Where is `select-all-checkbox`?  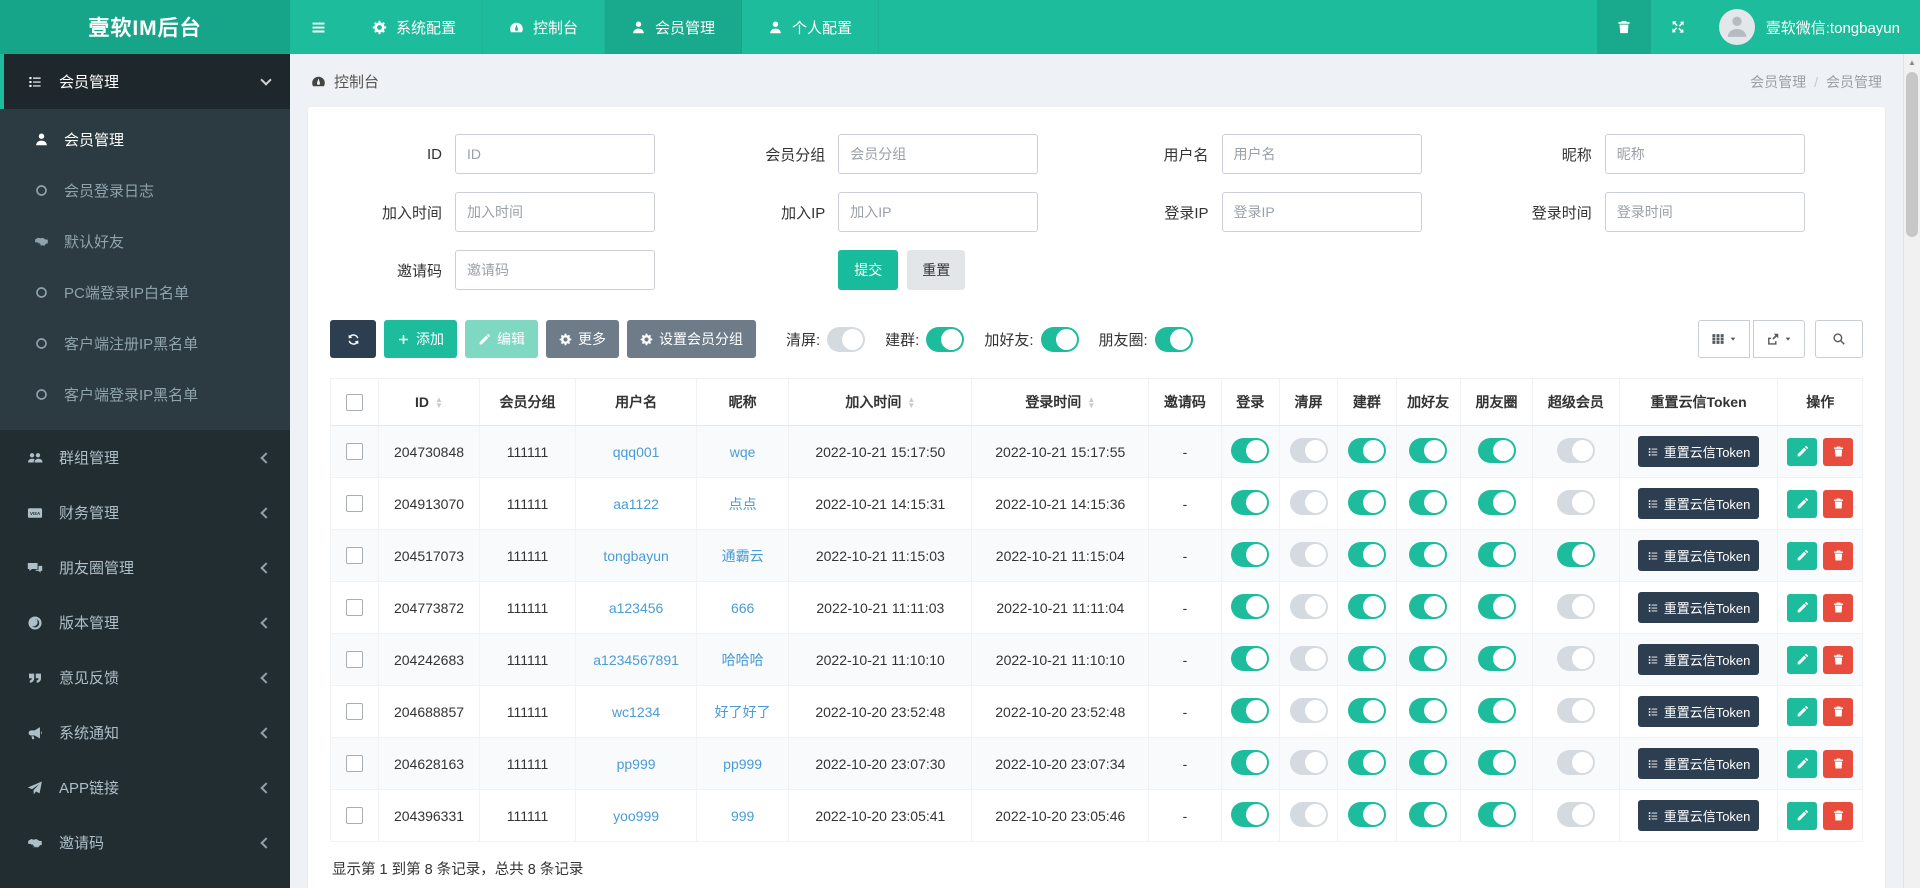 select-all-checkbox is located at coordinates (355, 402).